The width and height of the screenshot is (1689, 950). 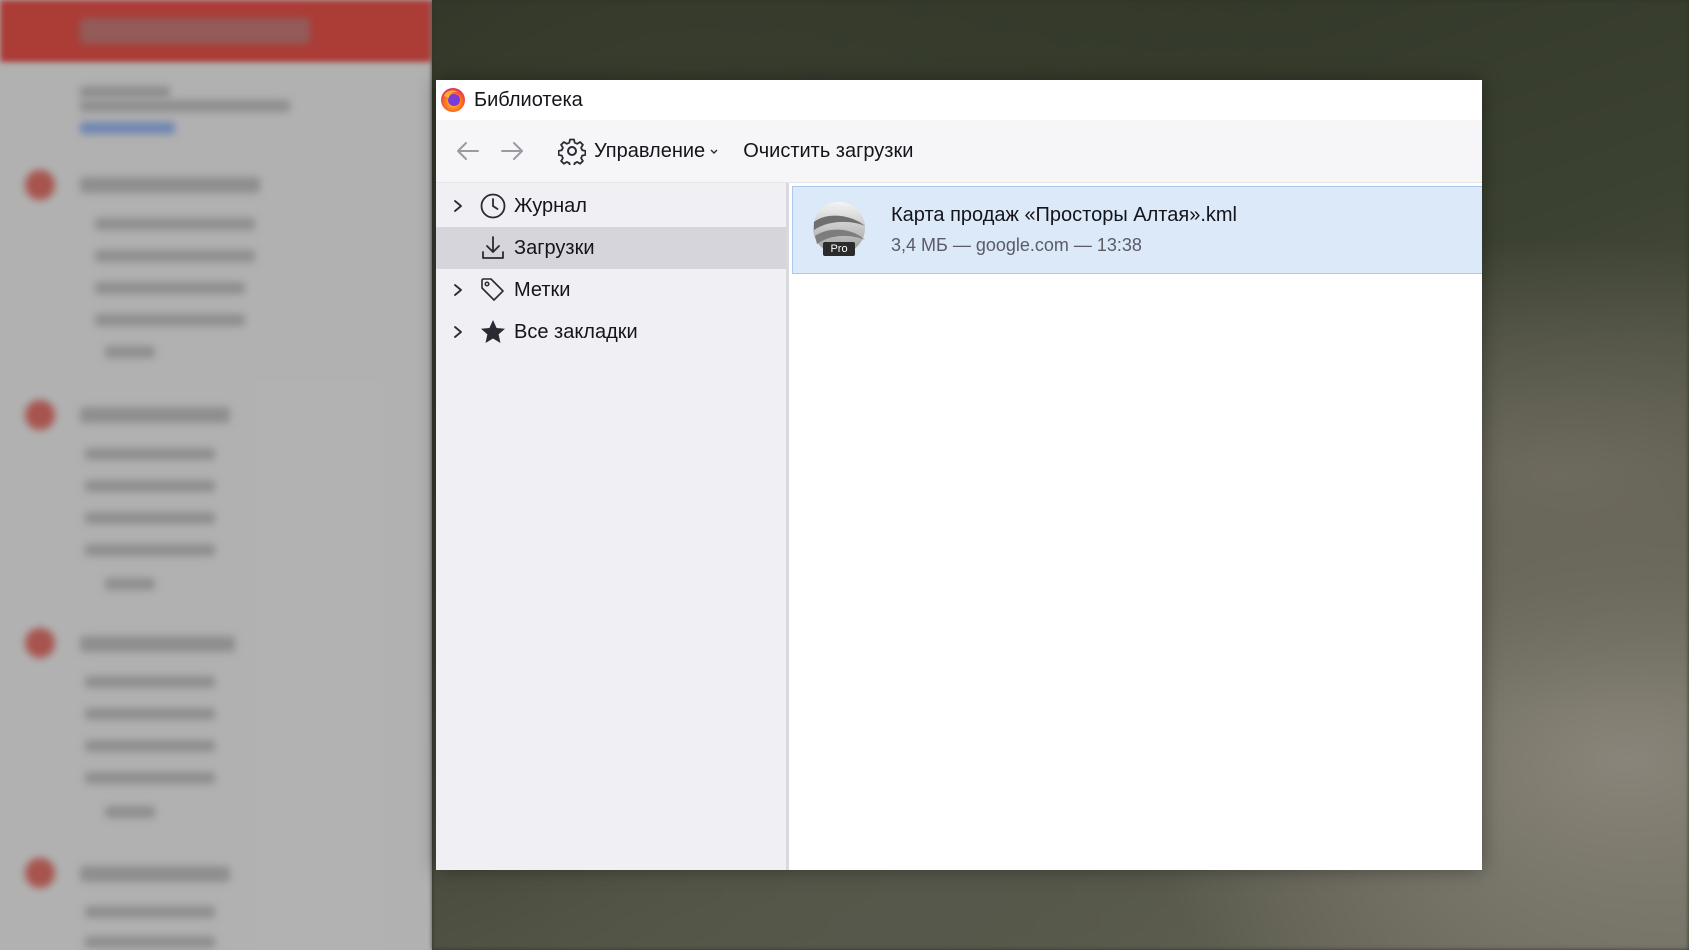 What do you see at coordinates (572, 151) in the screenshot?
I see `gear-icon` at bounding box center [572, 151].